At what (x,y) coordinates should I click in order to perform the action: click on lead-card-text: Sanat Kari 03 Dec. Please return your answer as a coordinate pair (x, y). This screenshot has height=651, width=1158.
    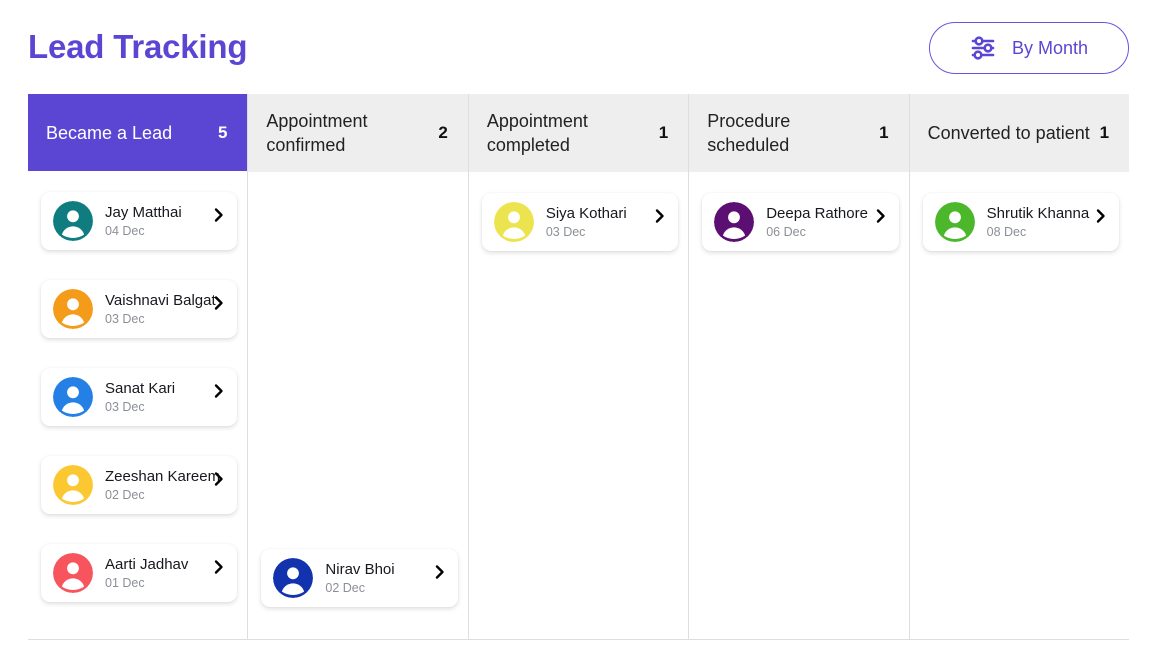
    Looking at the image, I should click on (152, 397).